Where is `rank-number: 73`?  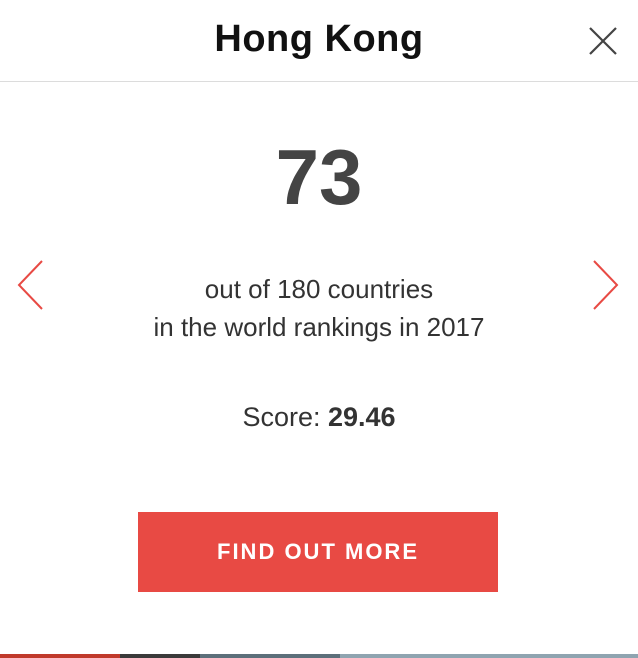
rank-number: 73 is located at coordinates (319, 177).